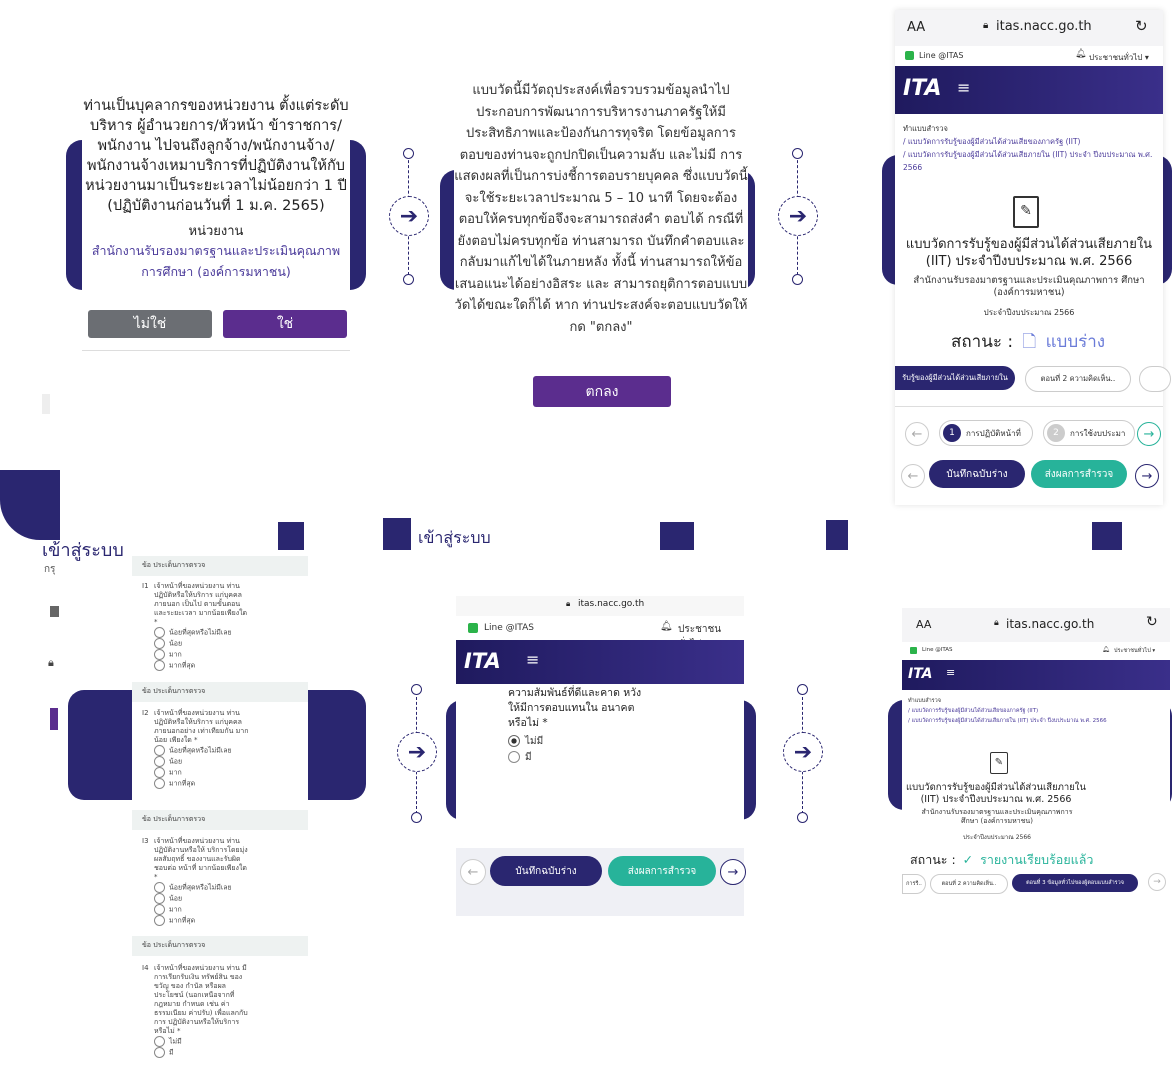 This screenshot has width=1176, height=1079. I want to click on survey-fy: ประจำปีงบประมาณ 2566, so click(996, 837).